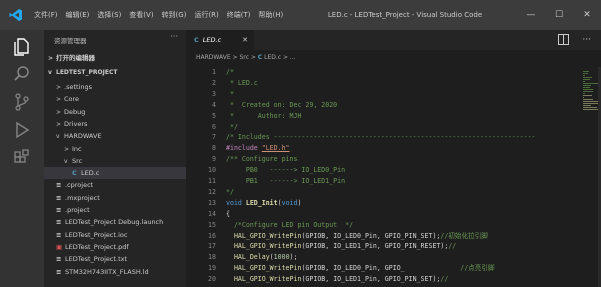 Image resolution: width=601 pixels, height=287 pixels. Describe the element at coordinates (174, 36) in the screenshot. I see `explorer-more-actions-button: ···` at that location.